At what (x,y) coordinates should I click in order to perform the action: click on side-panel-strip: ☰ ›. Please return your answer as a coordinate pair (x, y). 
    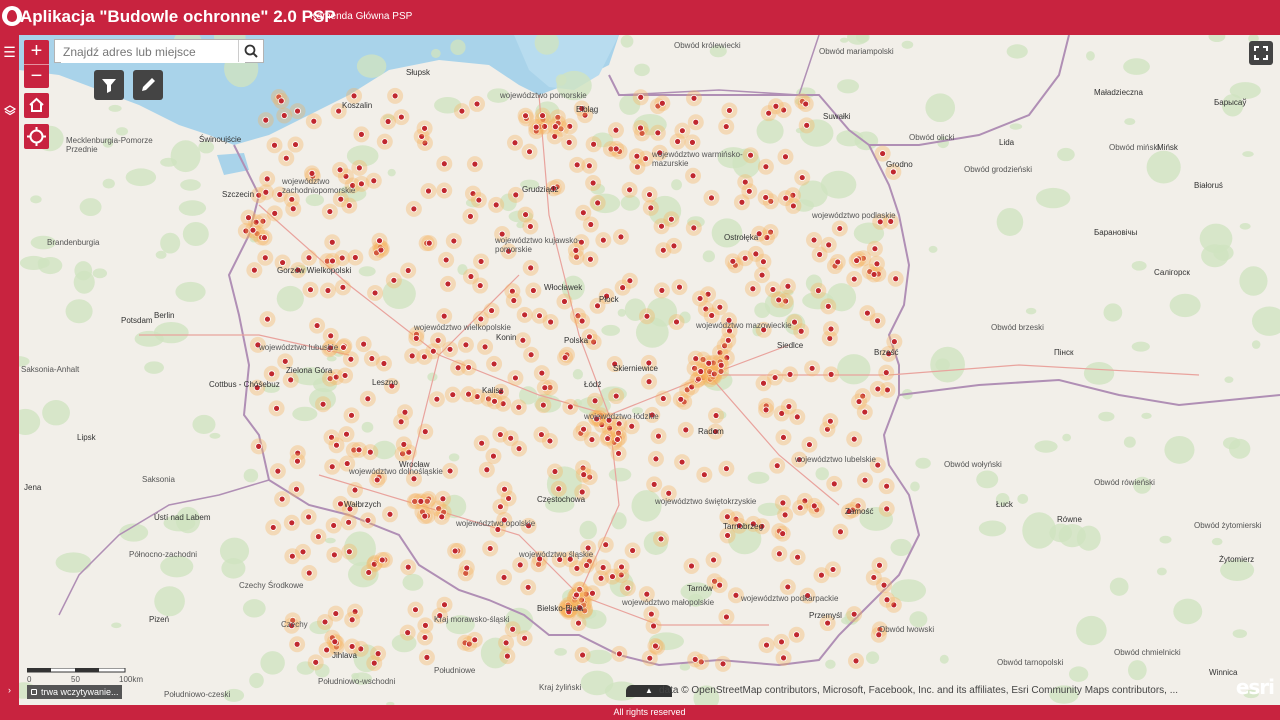
    Looking at the image, I should click on (9, 370).